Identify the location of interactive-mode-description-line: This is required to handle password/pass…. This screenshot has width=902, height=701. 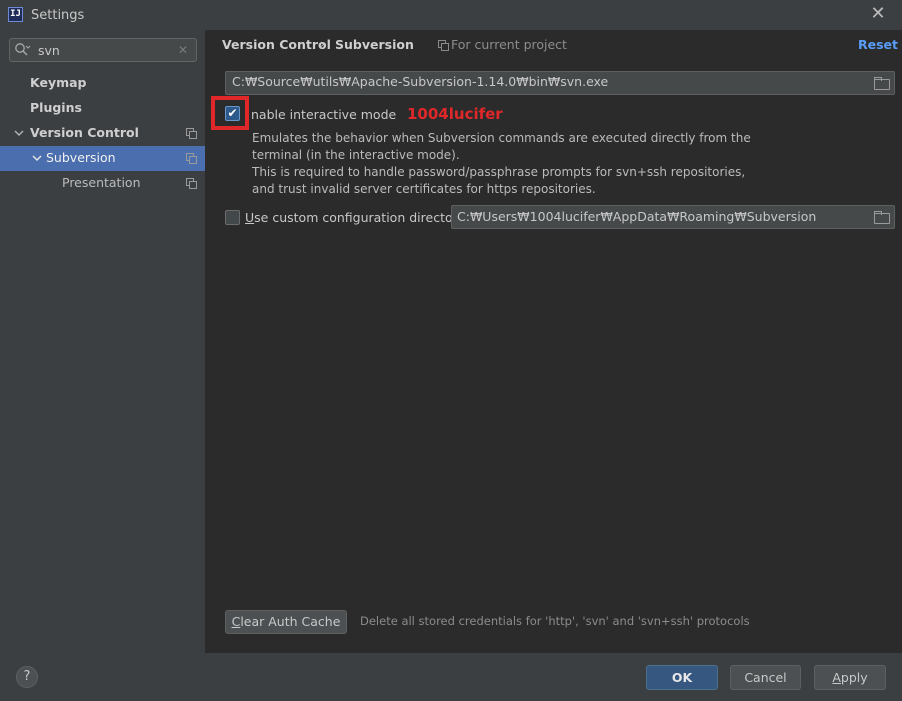
(499, 172).